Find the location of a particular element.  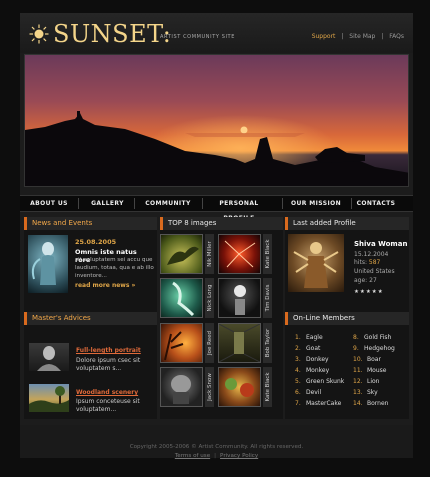

nav-community: COMMUNITY is located at coordinates (168, 203).